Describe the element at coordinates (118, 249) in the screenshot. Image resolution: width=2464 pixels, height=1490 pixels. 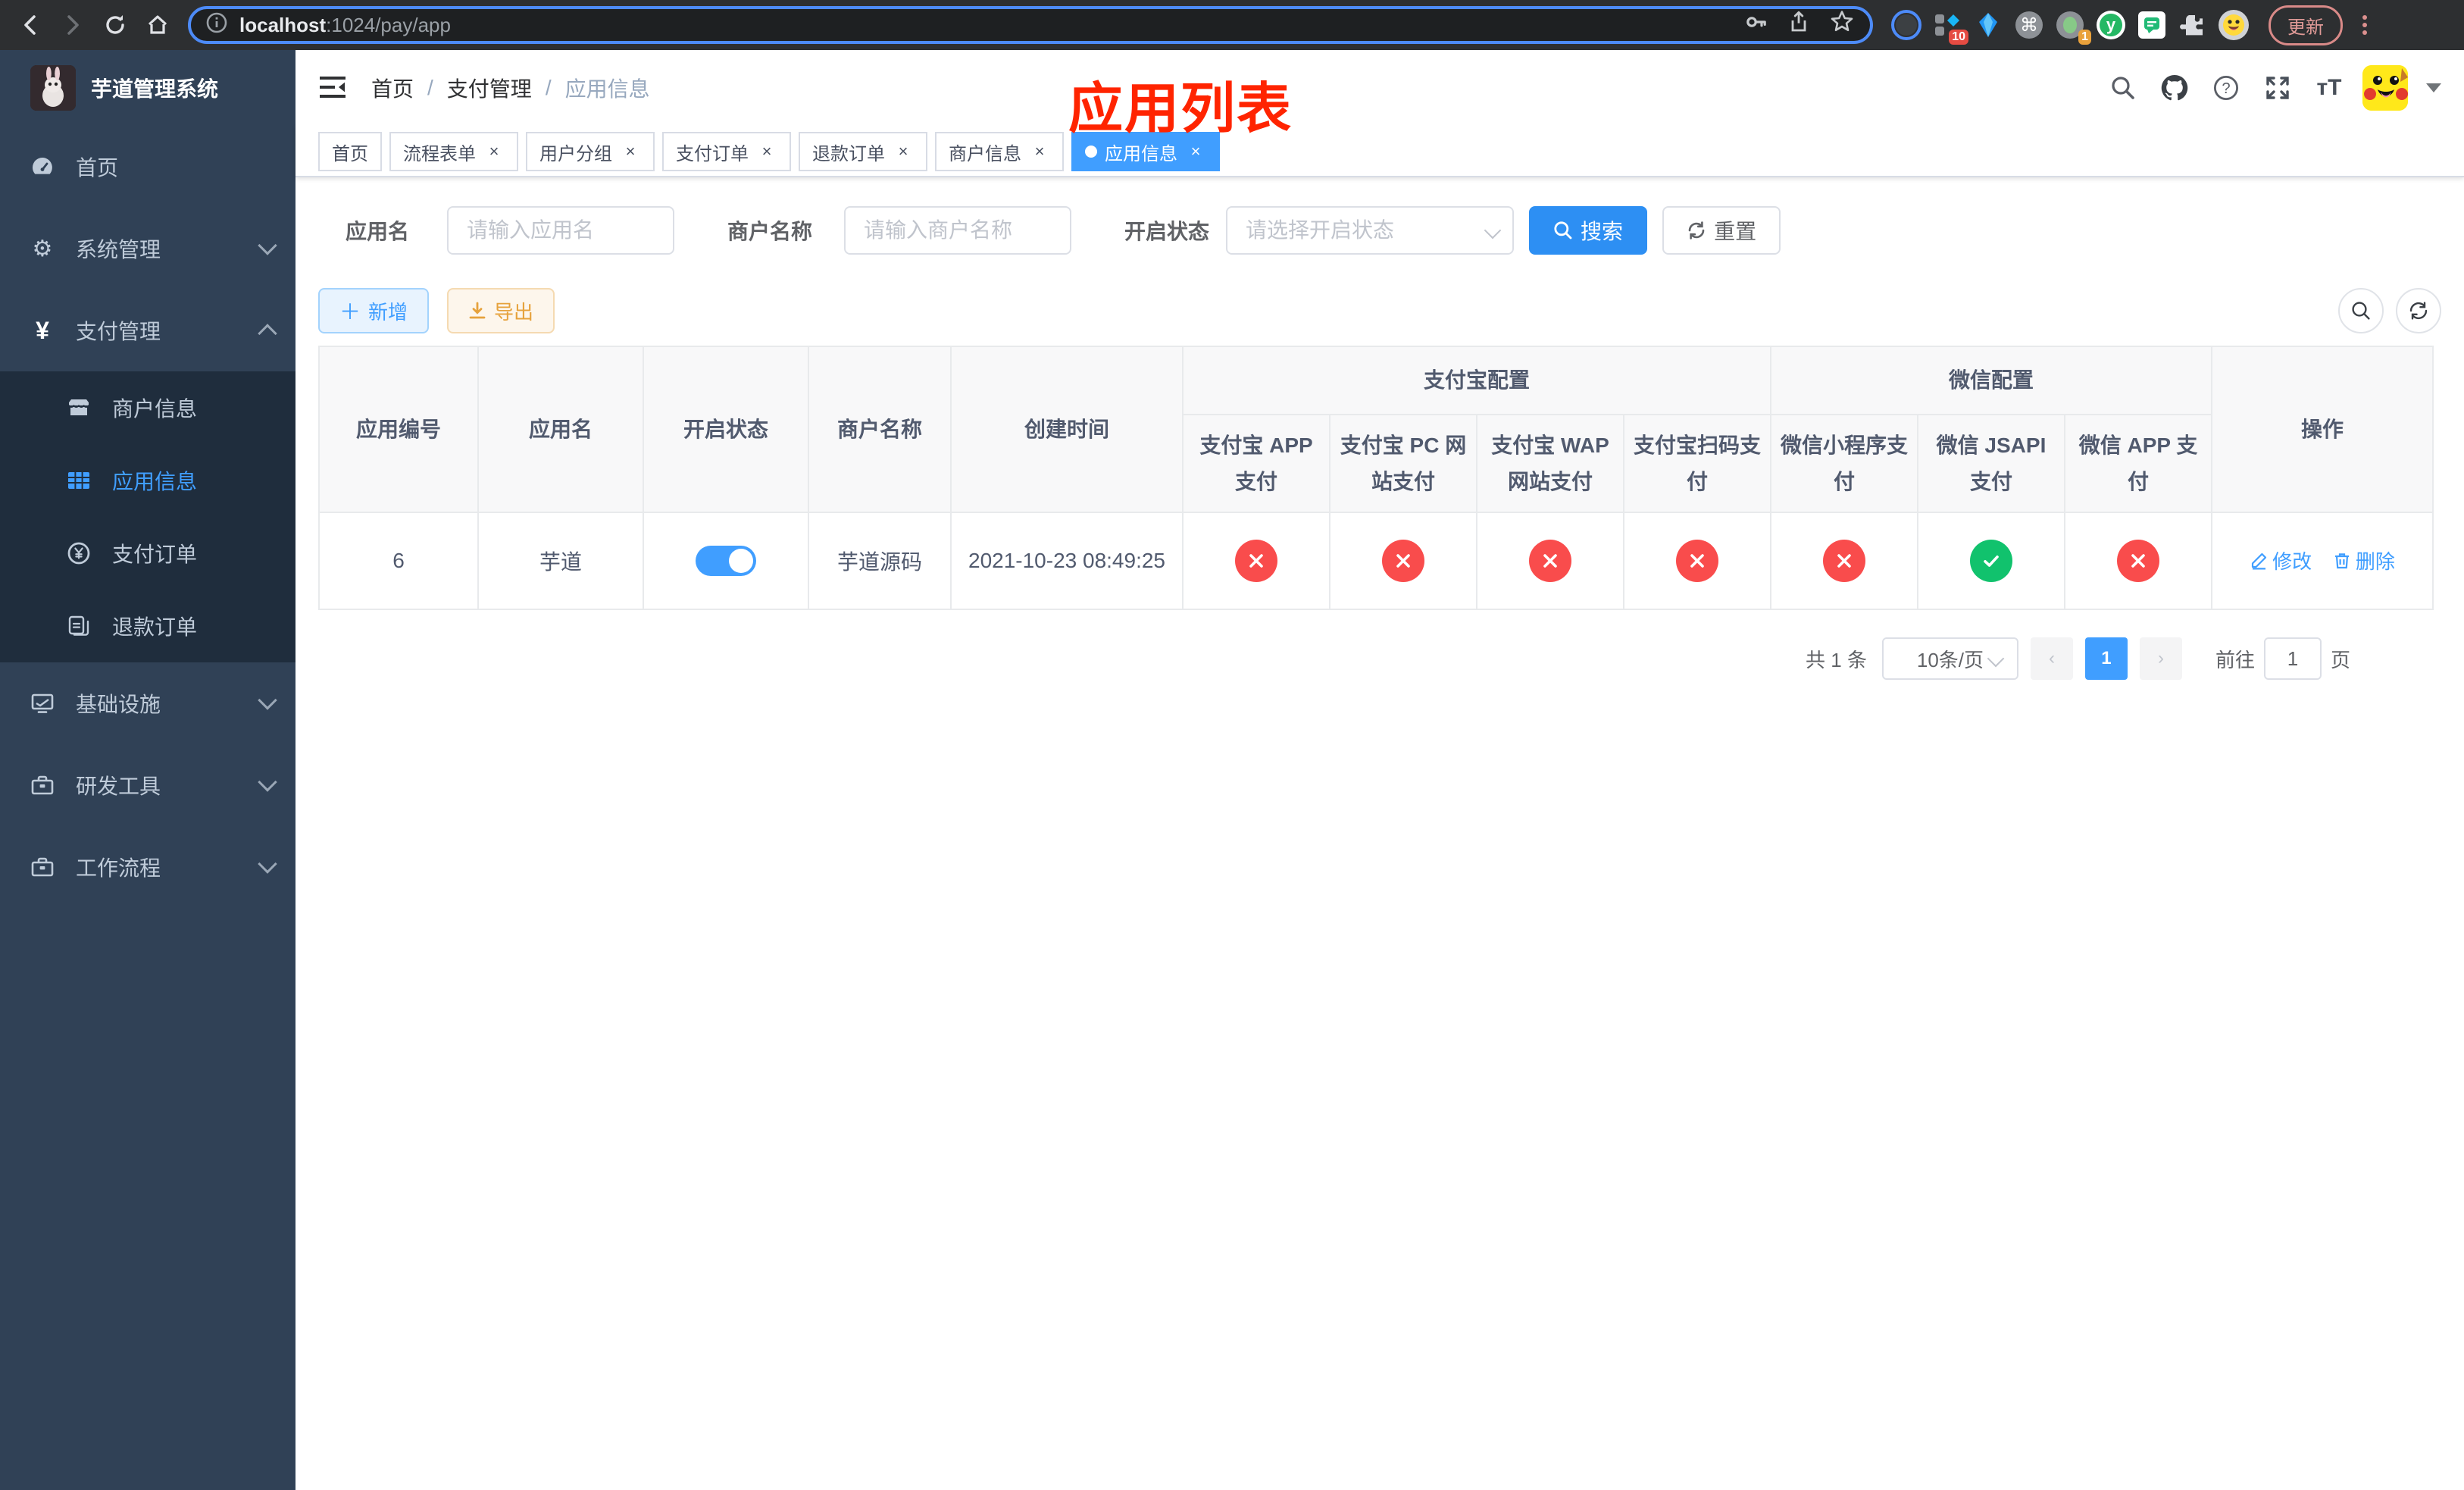
I see `sidebar-item-label: 系统管理` at that location.